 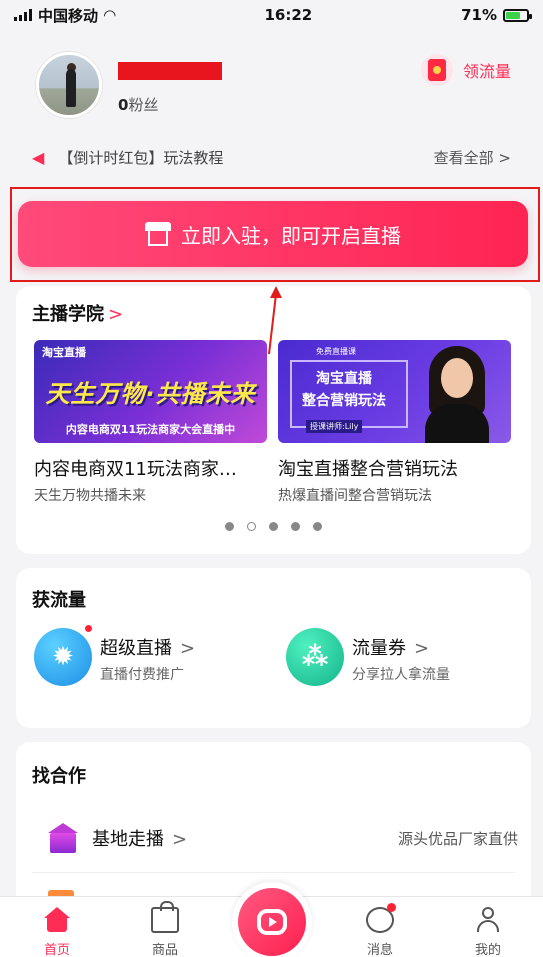 I want to click on thumbnail-speaker: 授课讲师:Lily, so click(x=334, y=426).